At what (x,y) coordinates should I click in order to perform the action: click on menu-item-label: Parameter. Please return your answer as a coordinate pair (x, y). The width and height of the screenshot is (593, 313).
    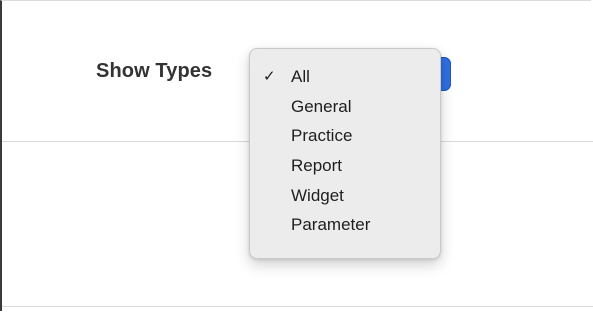
    Looking at the image, I should click on (331, 224).